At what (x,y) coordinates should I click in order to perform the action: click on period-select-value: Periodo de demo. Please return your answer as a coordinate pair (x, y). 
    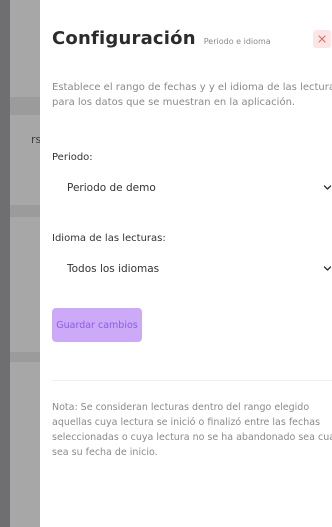
    Looking at the image, I should click on (111, 188).